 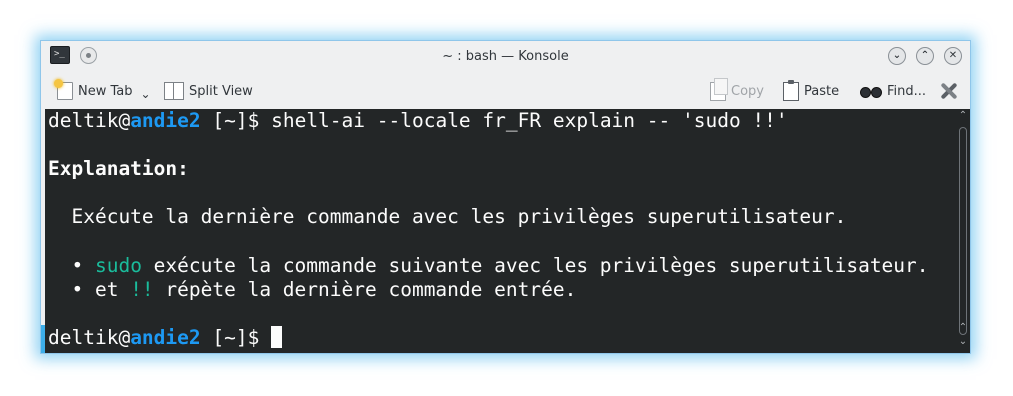 I want to click on new-tab-label: New Tab, so click(x=105, y=91).